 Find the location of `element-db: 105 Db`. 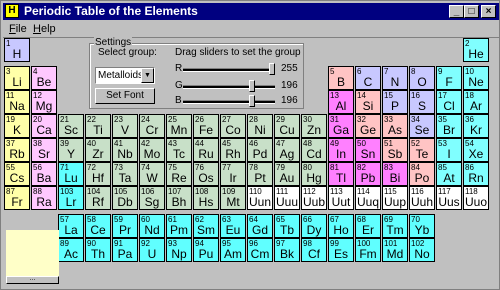

element-db: 105 Db is located at coordinates (125, 198).